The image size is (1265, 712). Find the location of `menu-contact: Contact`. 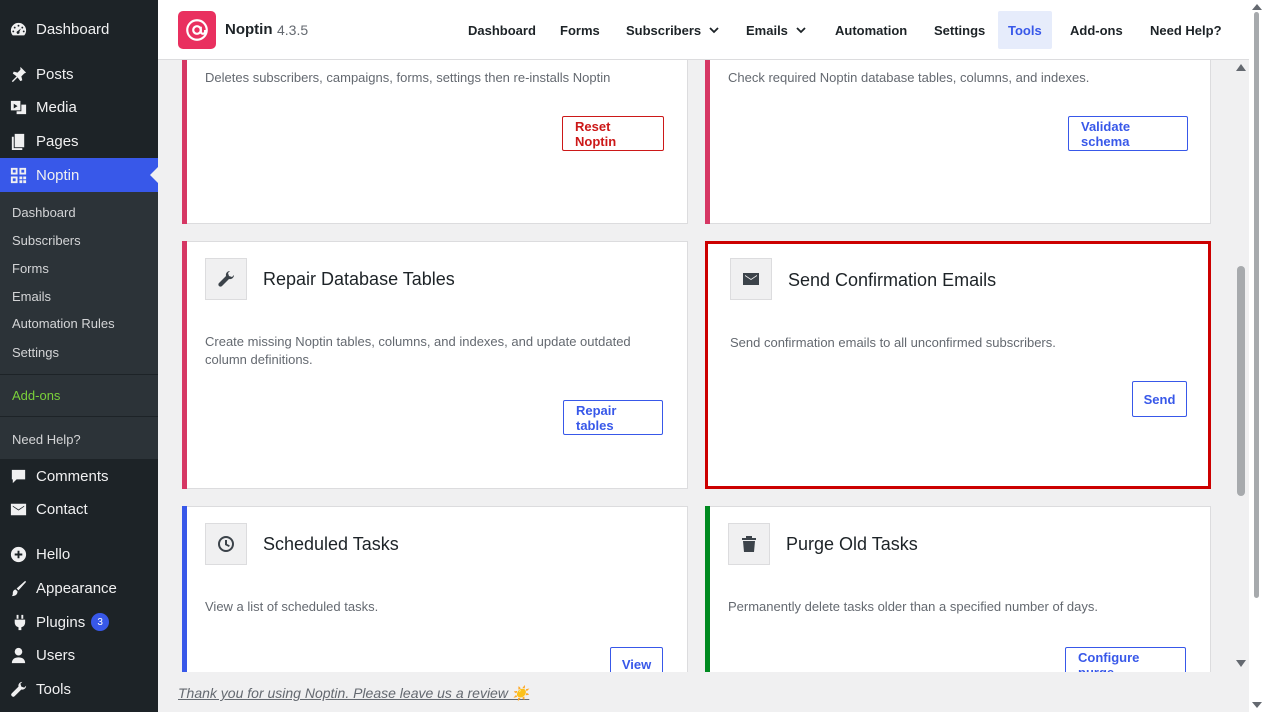

menu-contact: Contact is located at coordinates (79, 509).